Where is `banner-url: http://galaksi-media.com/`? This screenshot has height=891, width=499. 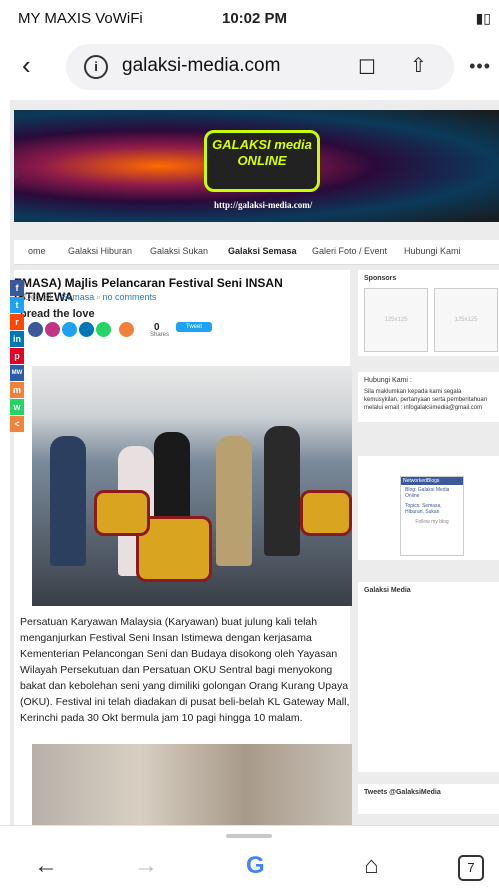 banner-url: http://galaksi-media.com/ is located at coordinates (263, 205).